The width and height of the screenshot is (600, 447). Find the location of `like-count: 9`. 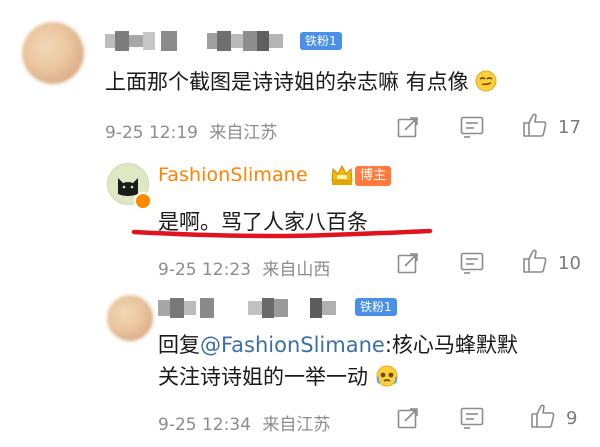

like-count: 9 is located at coordinates (572, 418).